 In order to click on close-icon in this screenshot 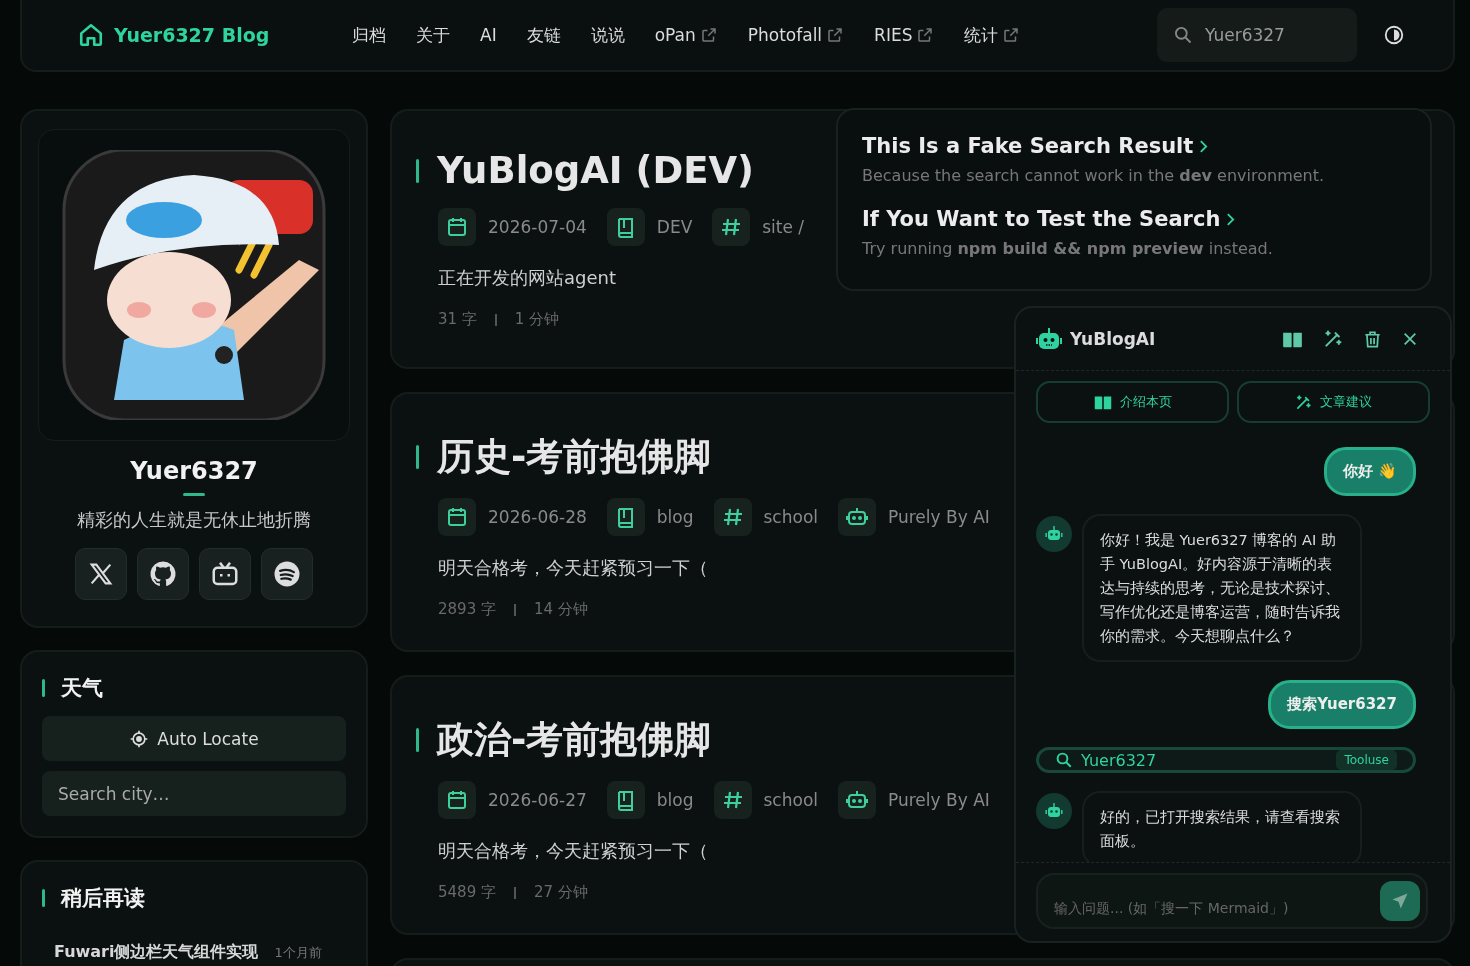, I will do `click(1410, 339)`.